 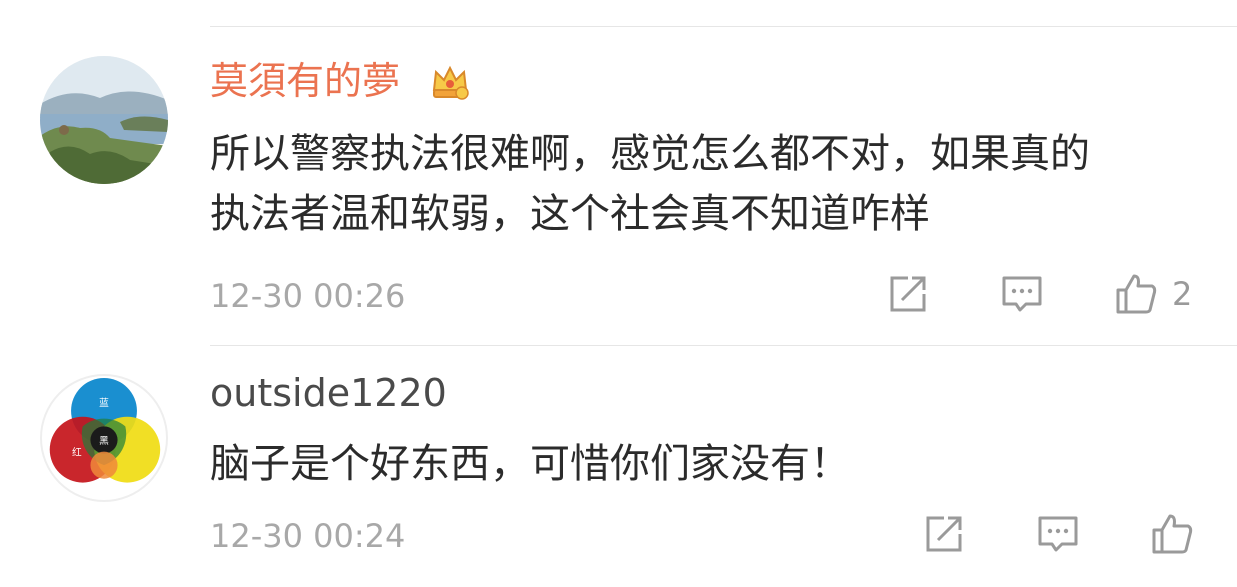 What do you see at coordinates (105, 430) in the screenshot?
I see `color-circles-avatar: 蓝 黑 红` at bounding box center [105, 430].